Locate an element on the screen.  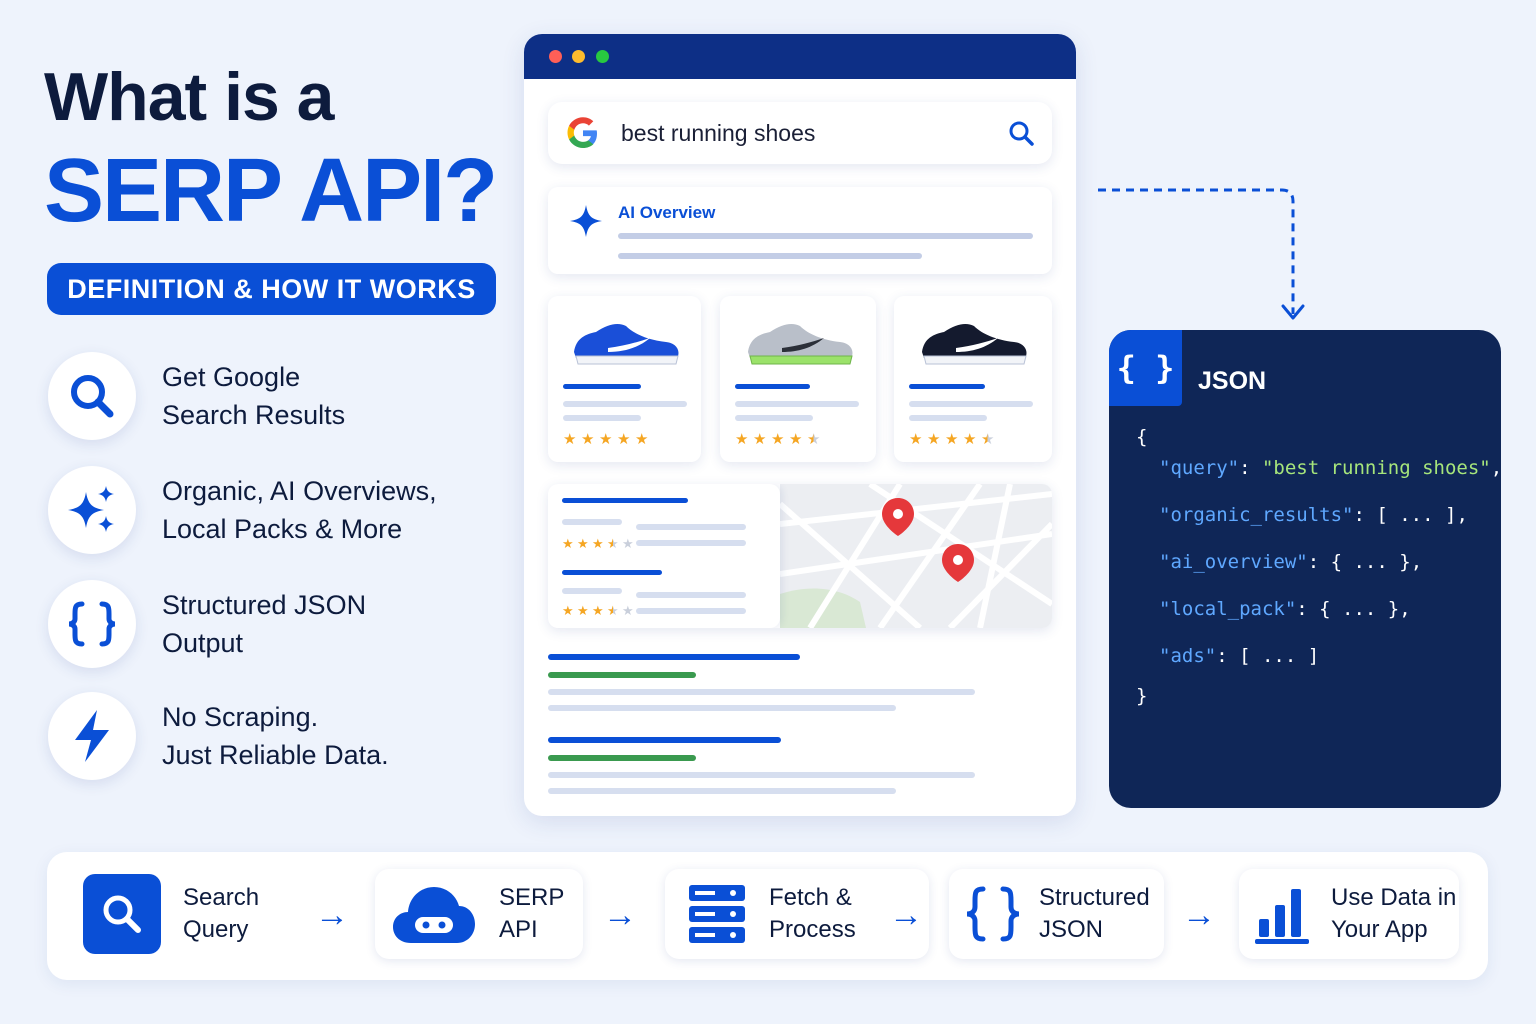
step-use-data: Use Data in Your App is located at coordinates (1349, 914).